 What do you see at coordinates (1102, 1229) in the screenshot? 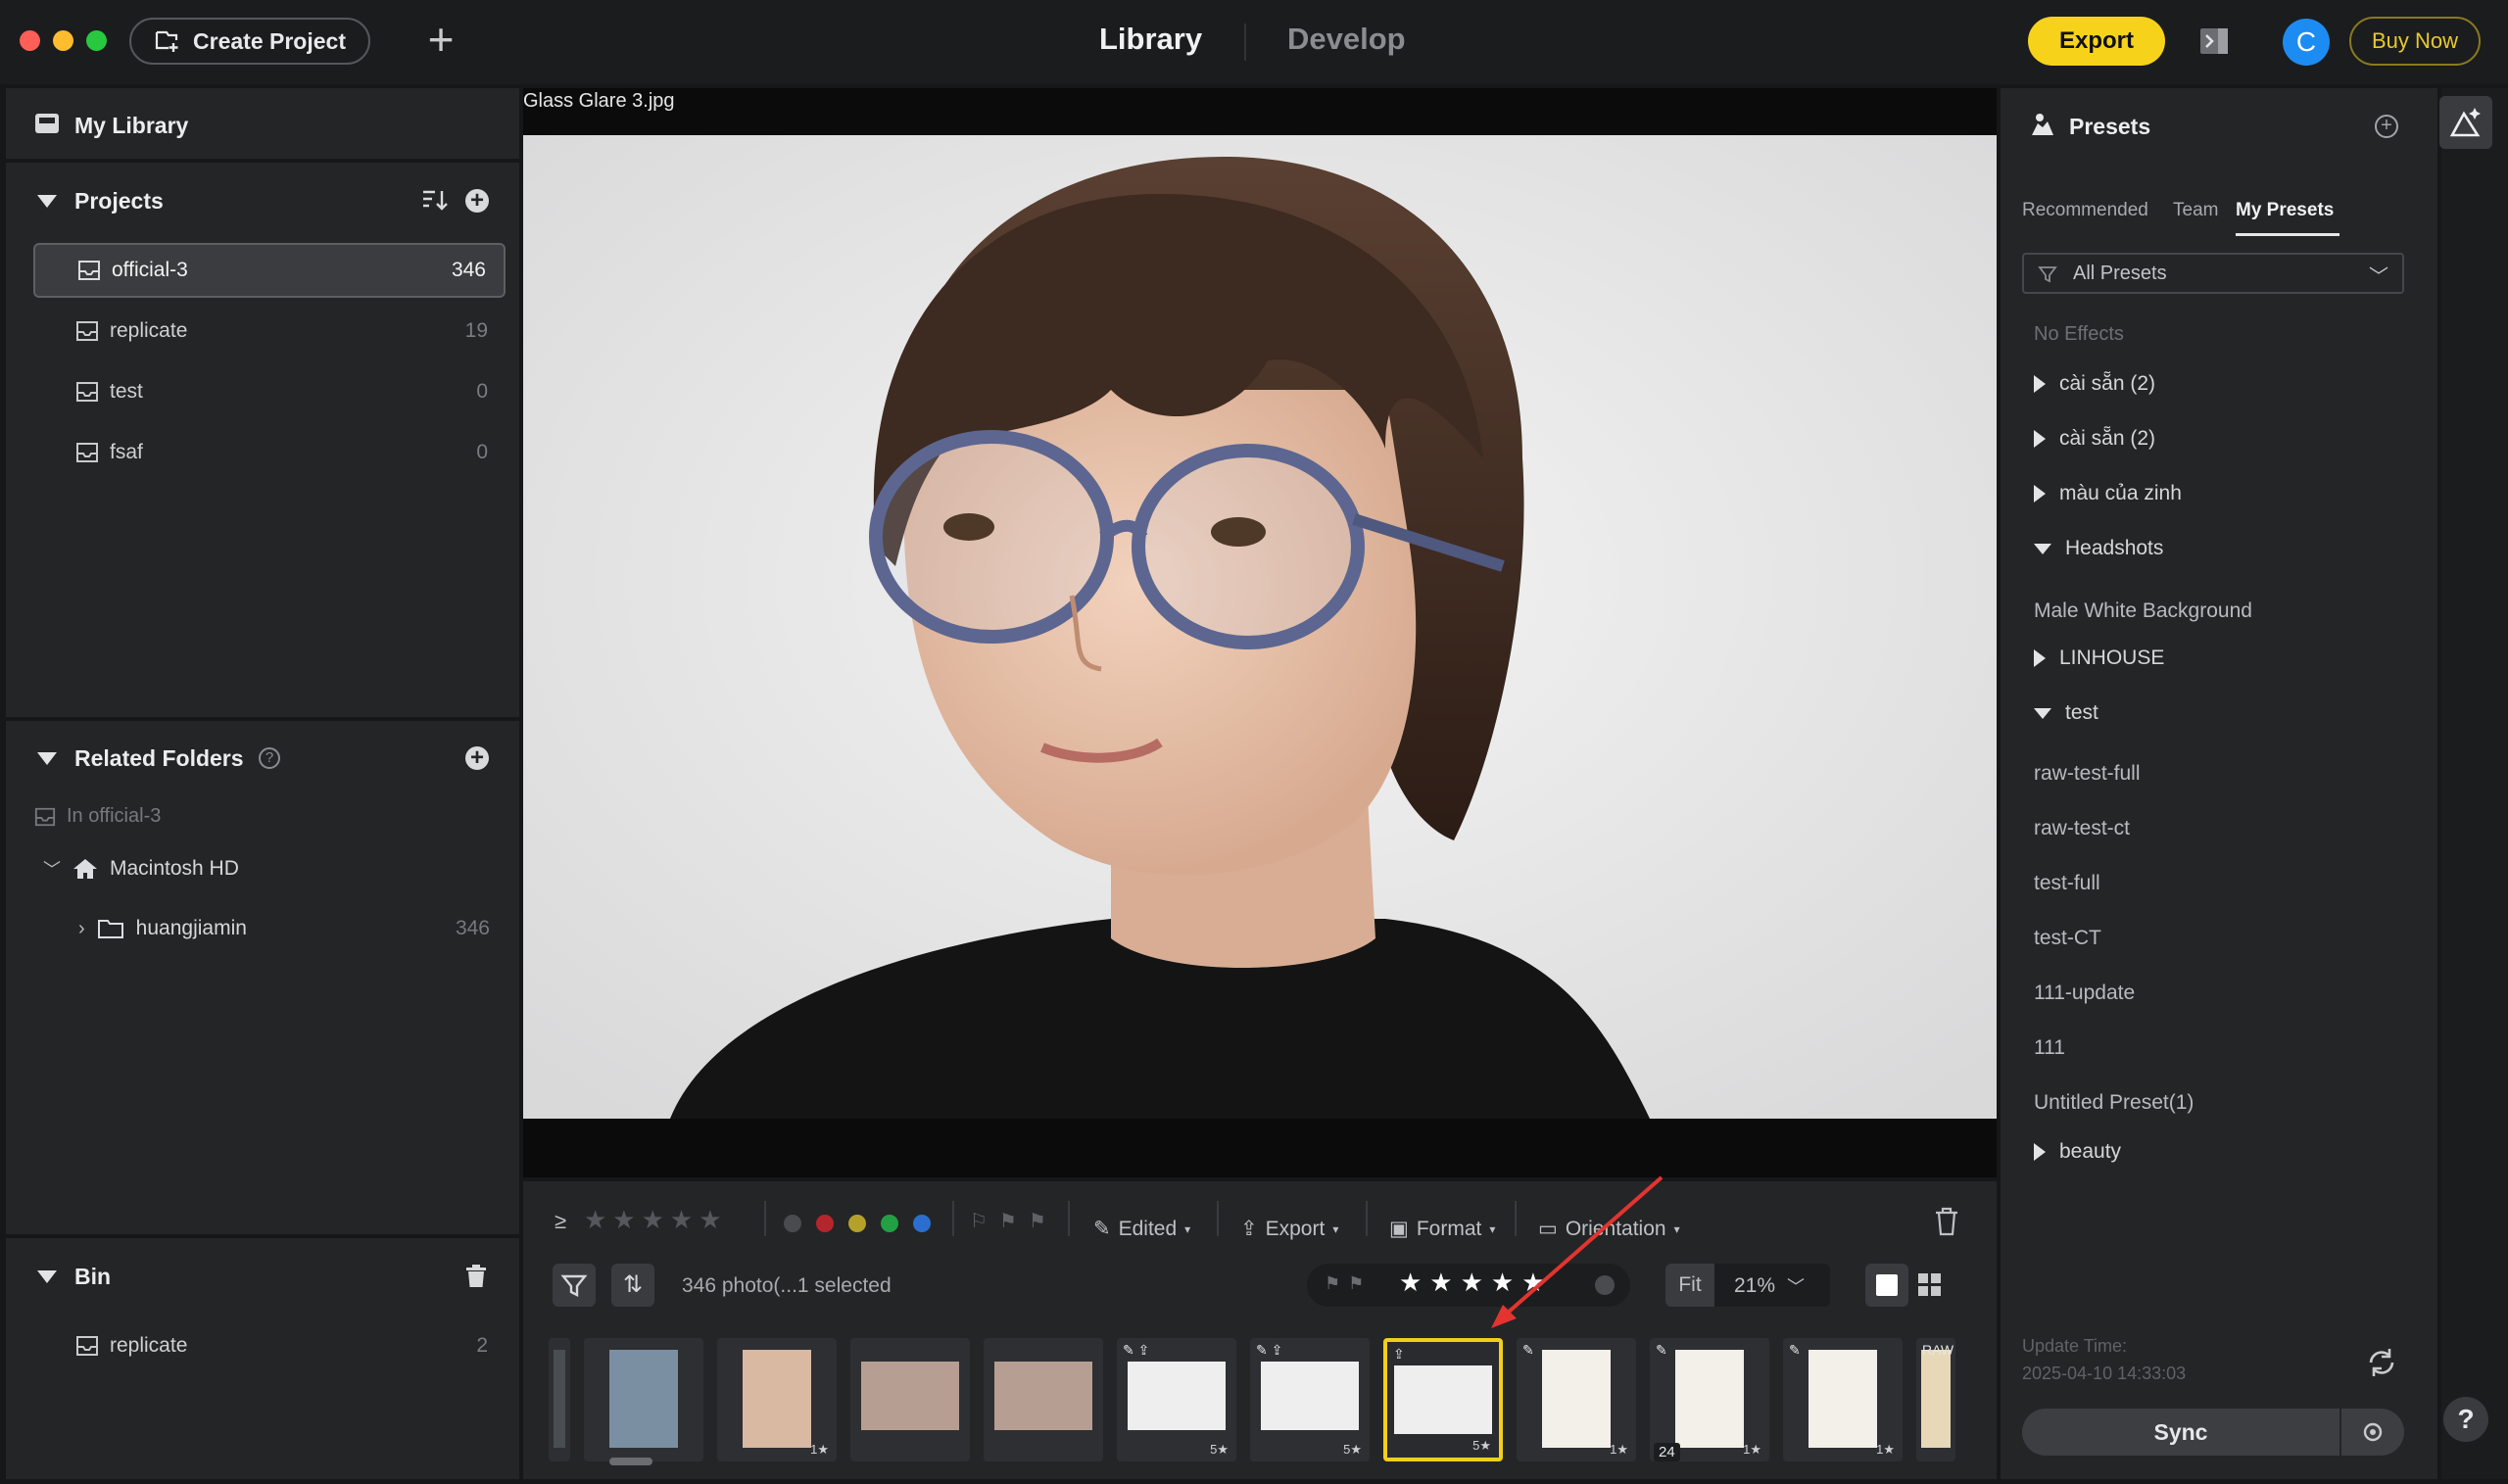
I see `pencil-icon: ✎` at bounding box center [1102, 1229].